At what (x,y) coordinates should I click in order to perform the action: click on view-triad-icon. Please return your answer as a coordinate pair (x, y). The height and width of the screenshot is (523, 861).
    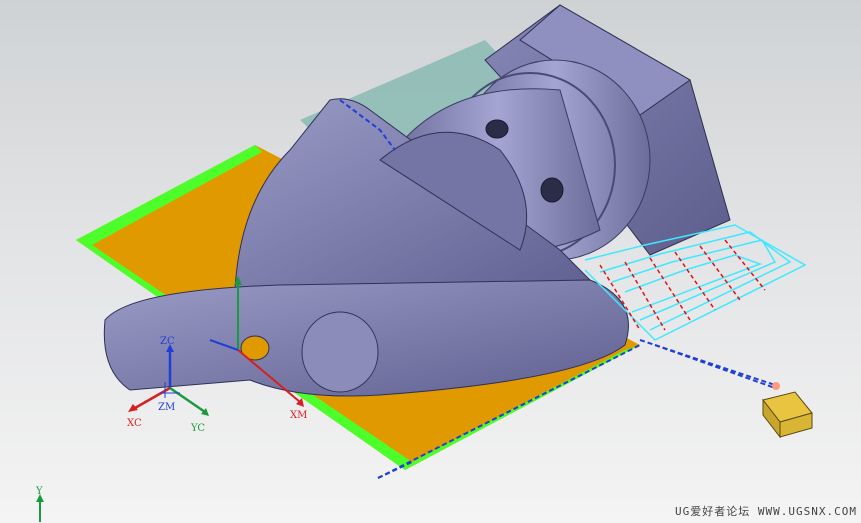
    Looking at the image, I should click on (40, 508).